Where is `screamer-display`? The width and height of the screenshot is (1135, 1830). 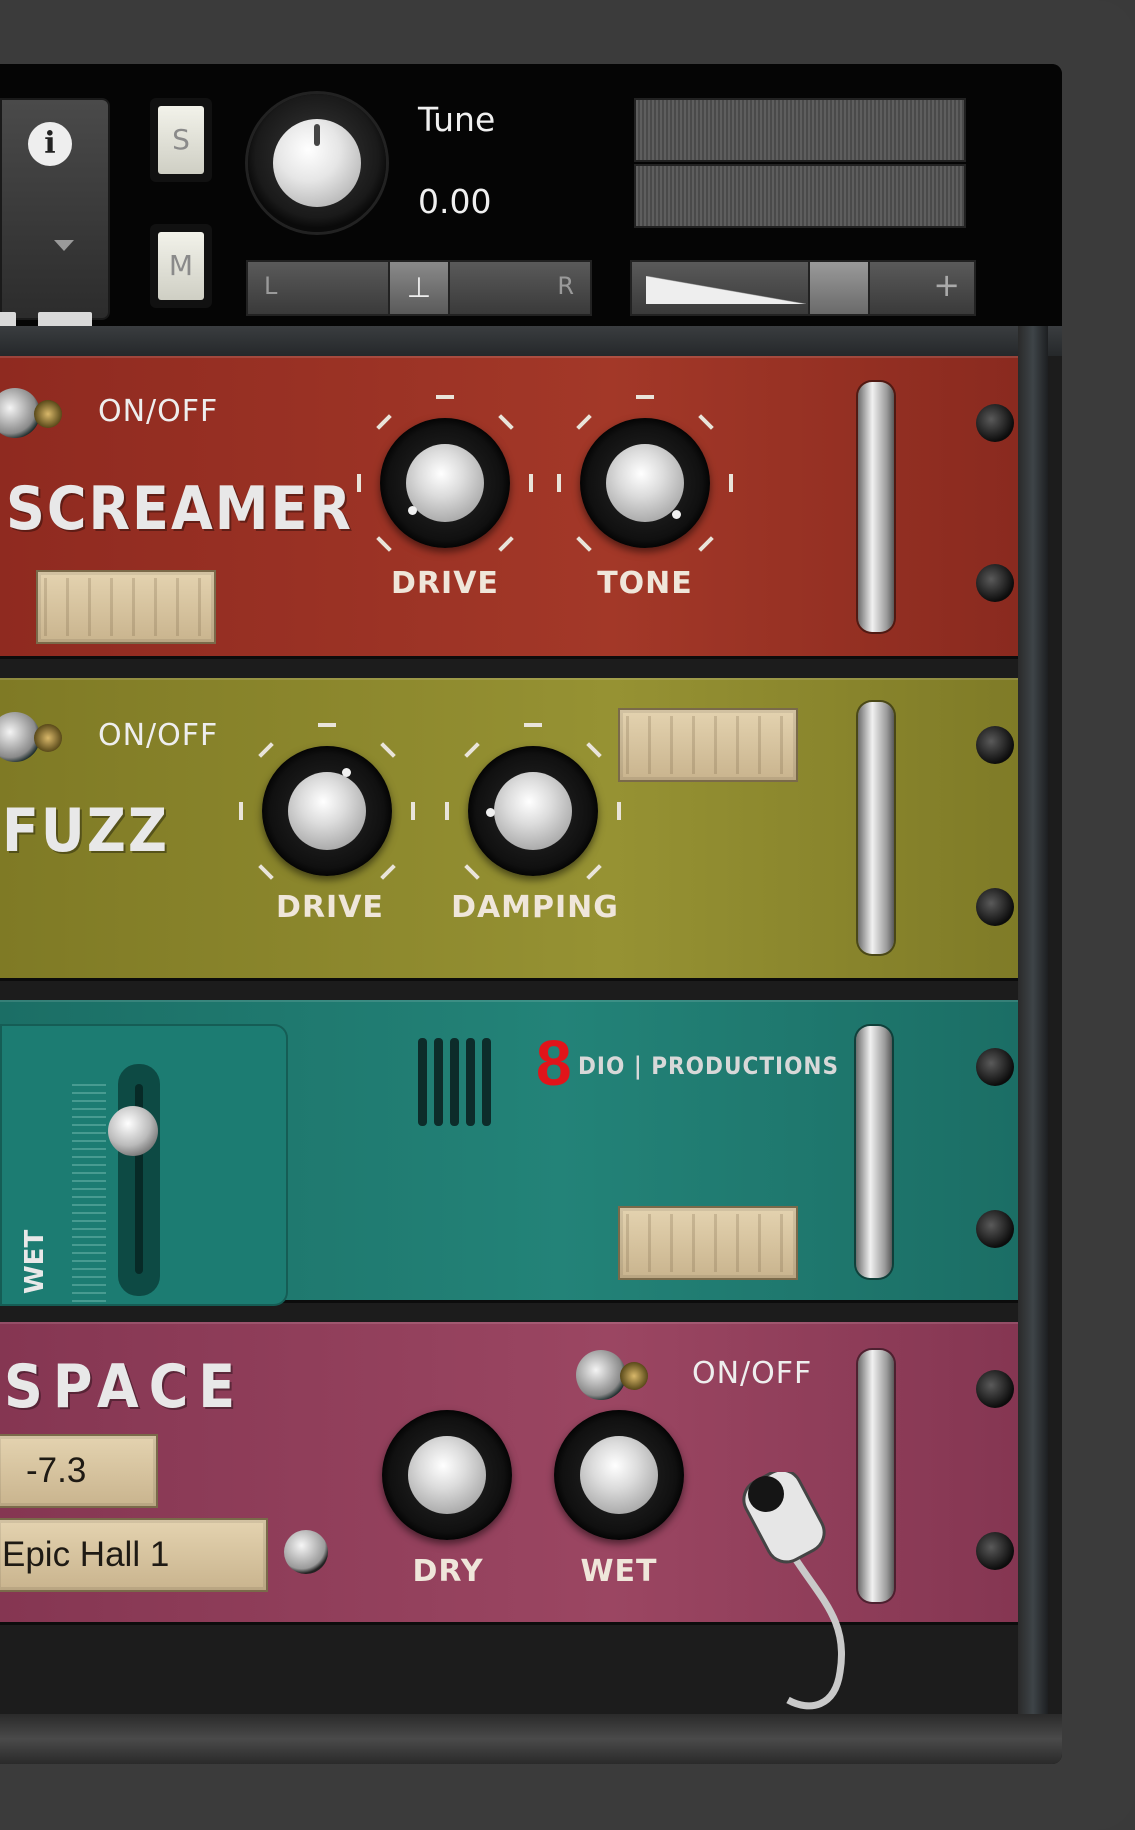
screamer-display is located at coordinates (126, 607).